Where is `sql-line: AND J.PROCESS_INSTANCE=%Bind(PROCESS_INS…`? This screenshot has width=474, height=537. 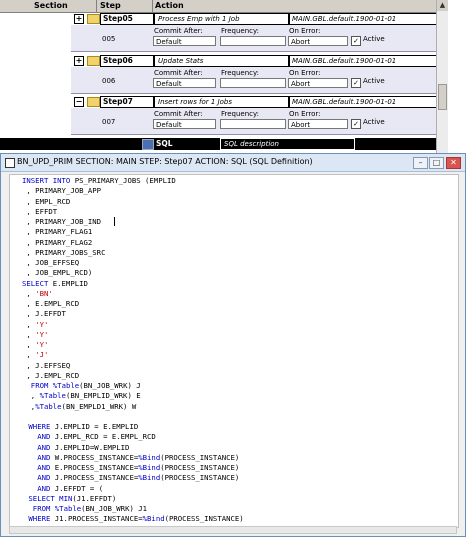
sql-line: AND J.PROCESS_INSTANCE=%Bind(PROCESS_INS… is located at coordinates (131, 477).